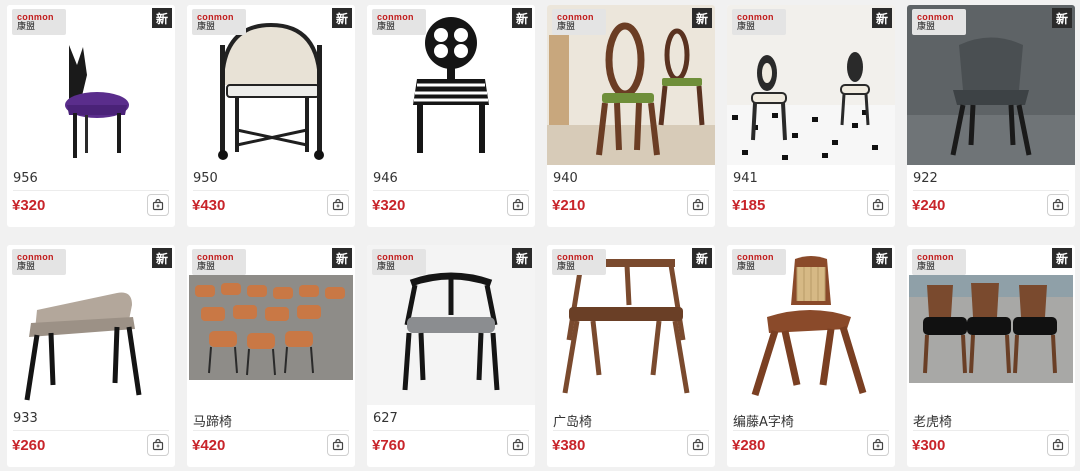  I want to click on product-card: conmon 康盟 新 922 ¥240, so click(991, 116).